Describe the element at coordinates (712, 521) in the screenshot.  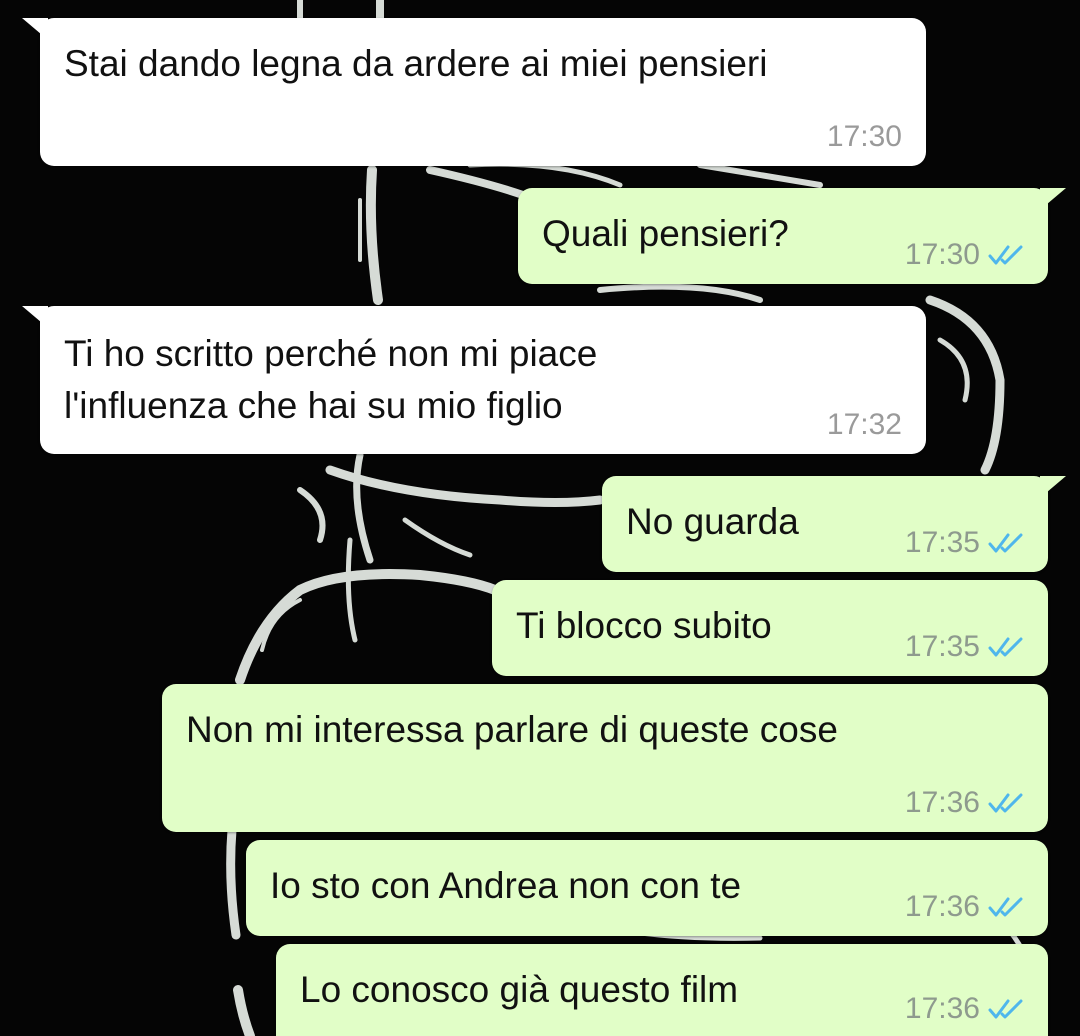
I see `message-text: No guarda` at that location.